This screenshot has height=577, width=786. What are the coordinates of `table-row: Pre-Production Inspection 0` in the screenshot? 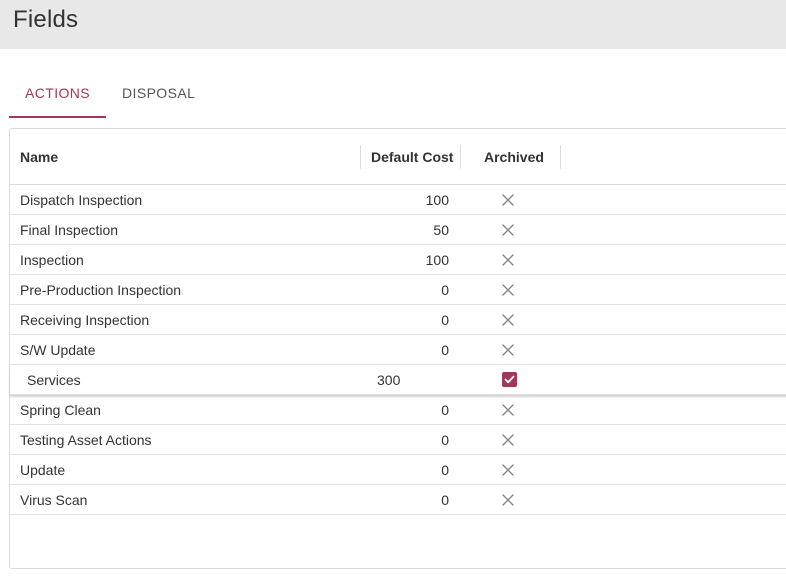 It's located at (398, 290).